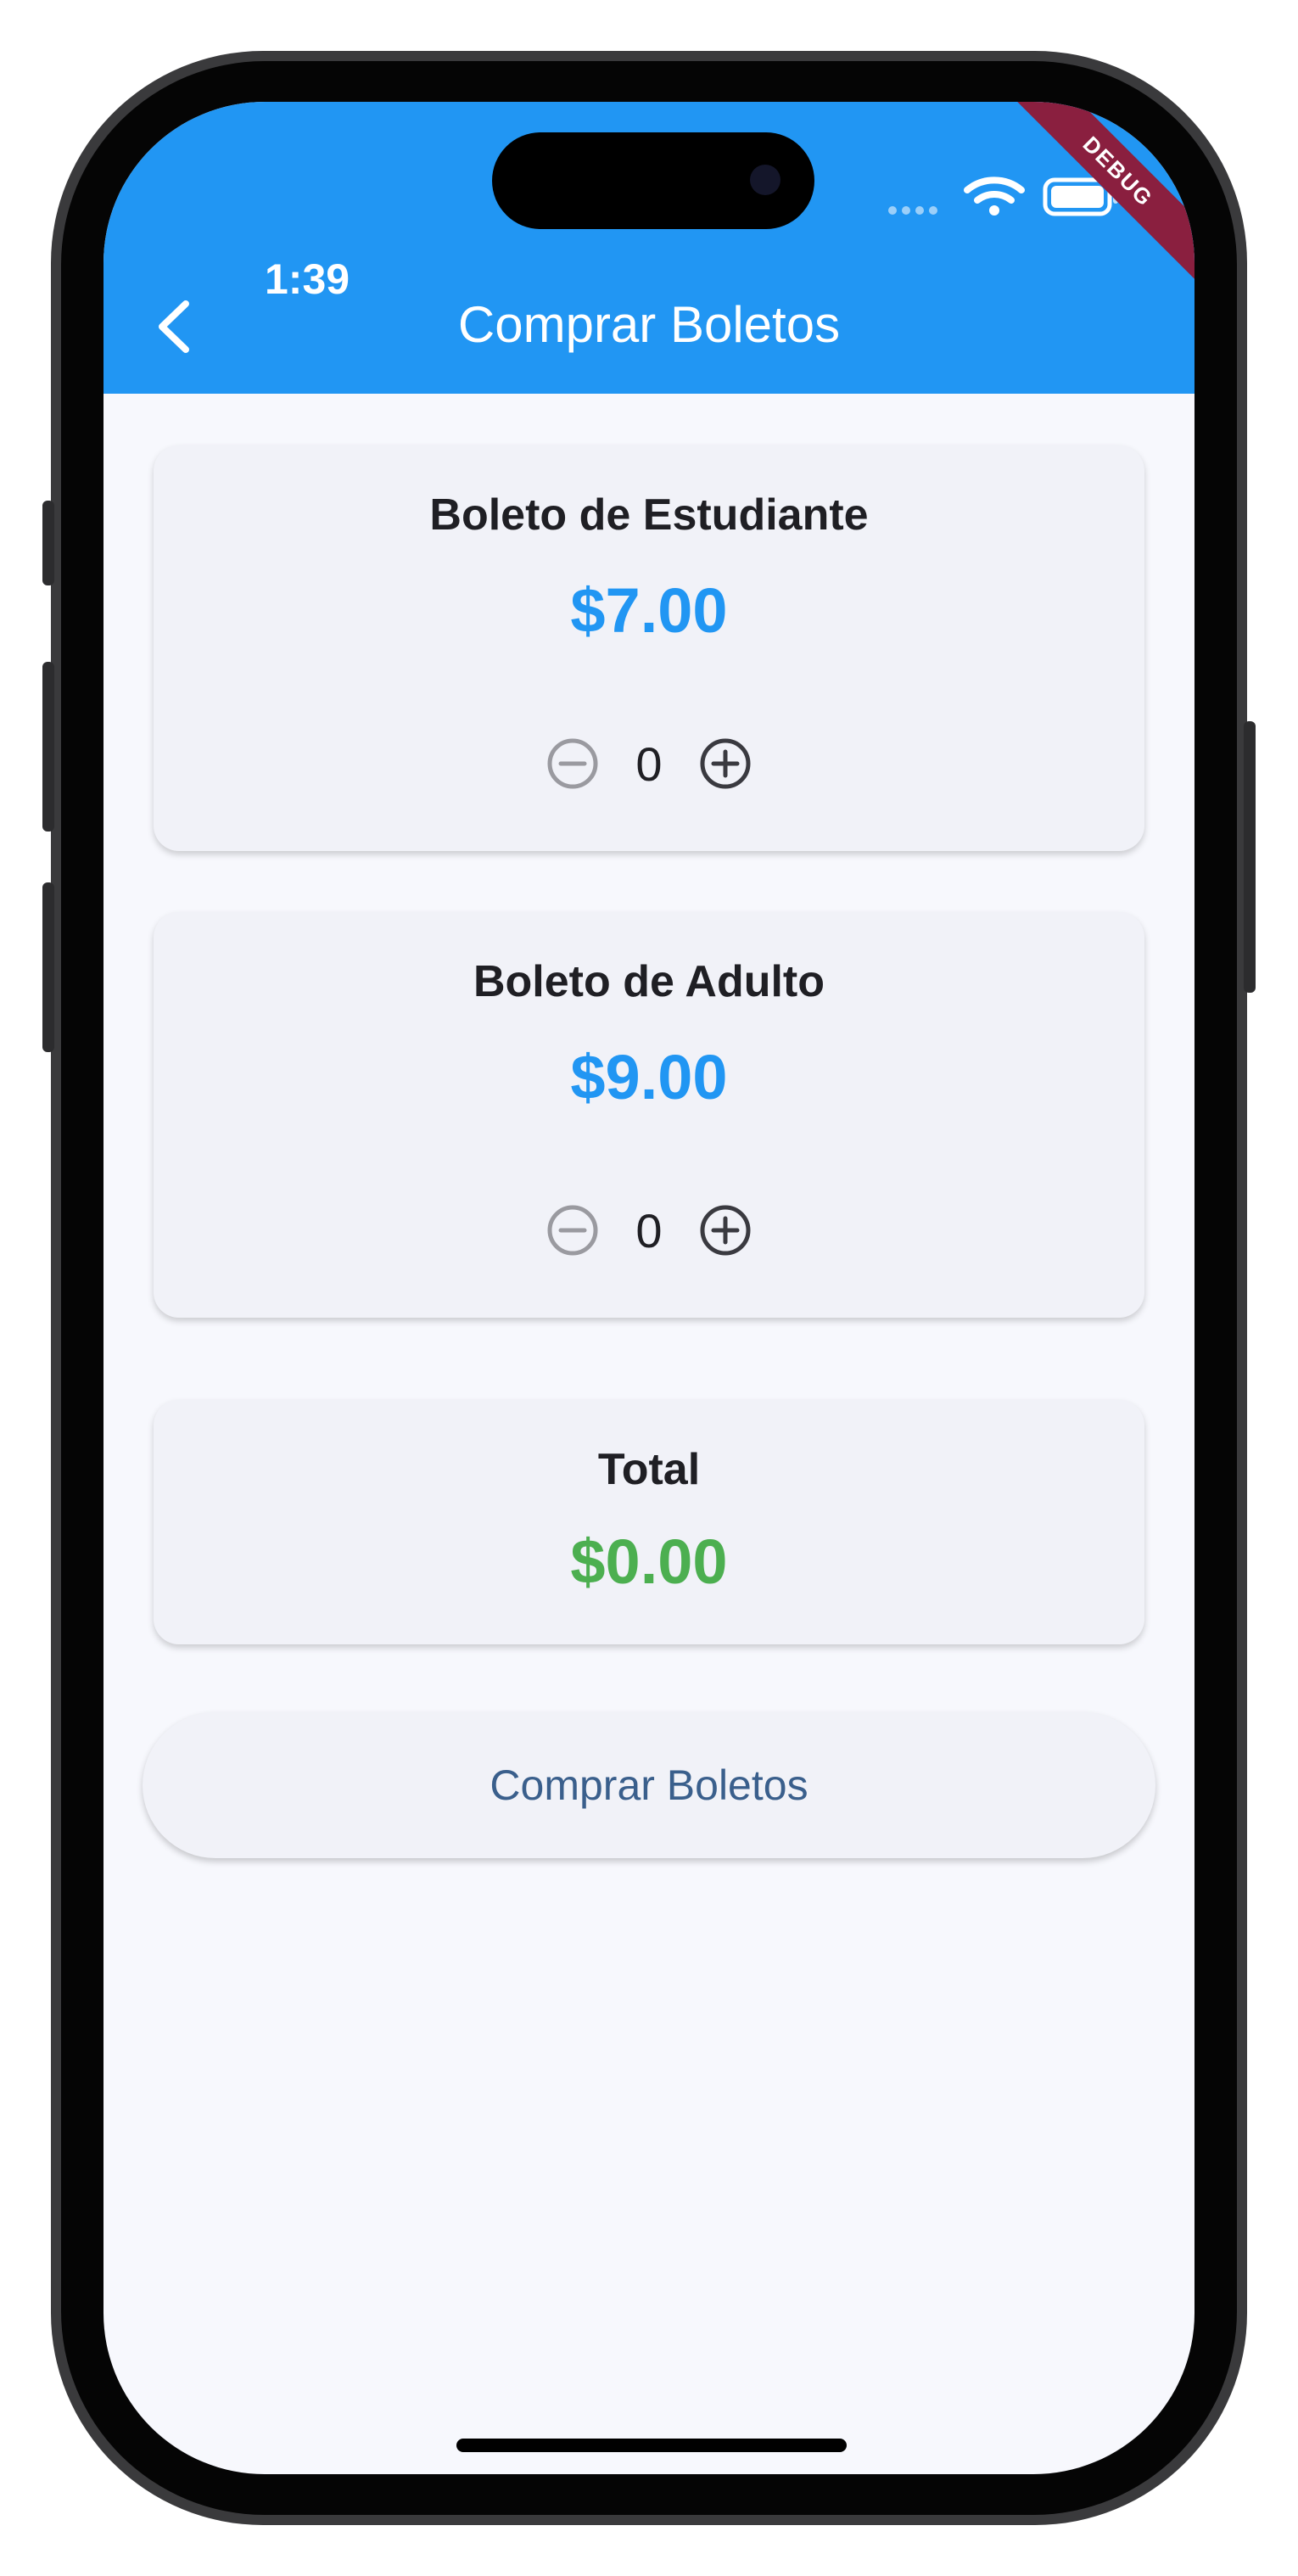  What do you see at coordinates (649, 324) in the screenshot?
I see `page-title: Comprar Boletos` at bounding box center [649, 324].